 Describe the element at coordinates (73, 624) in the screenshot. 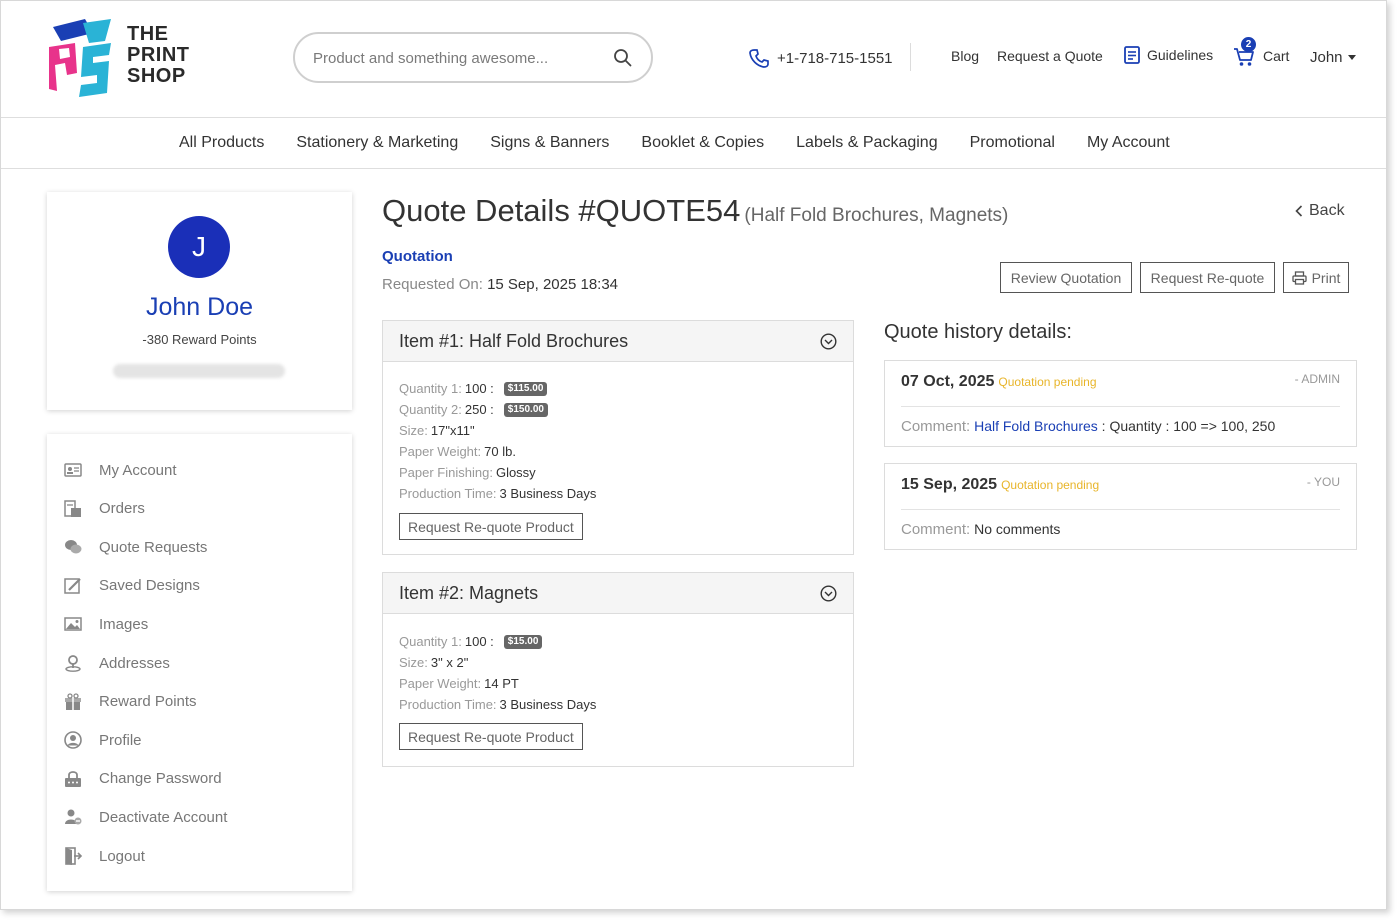

I see `images-icon` at that location.